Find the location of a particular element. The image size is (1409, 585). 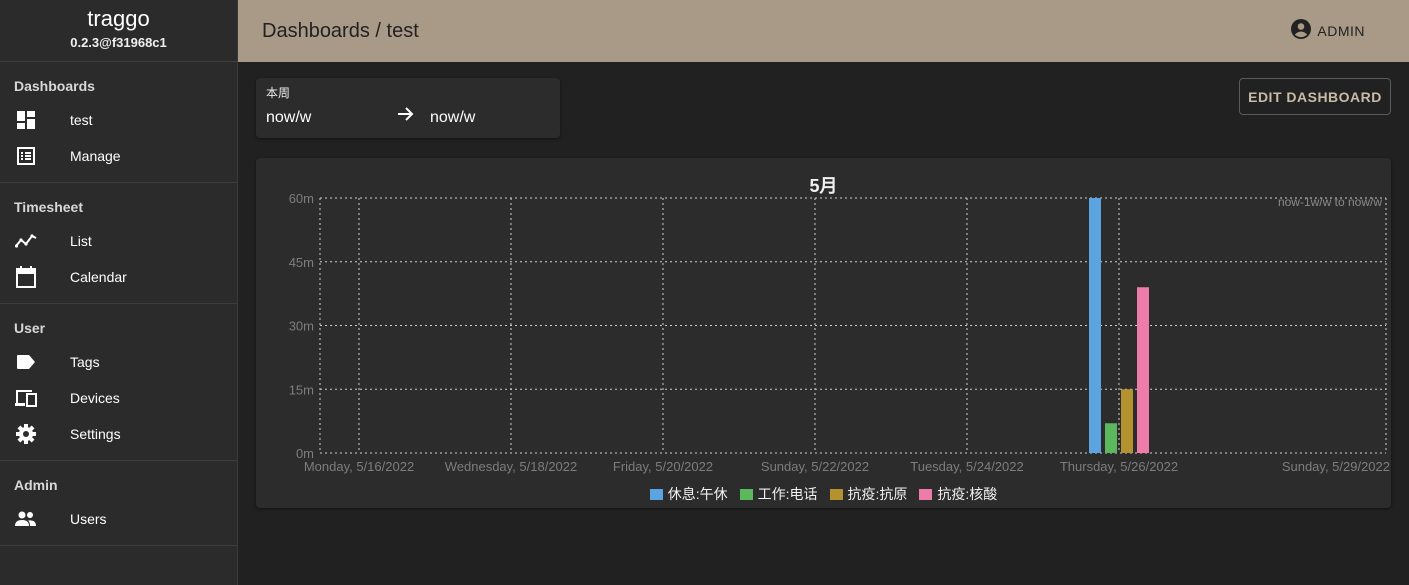

sidebar-item-list: List is located at coordinates (118, 241).